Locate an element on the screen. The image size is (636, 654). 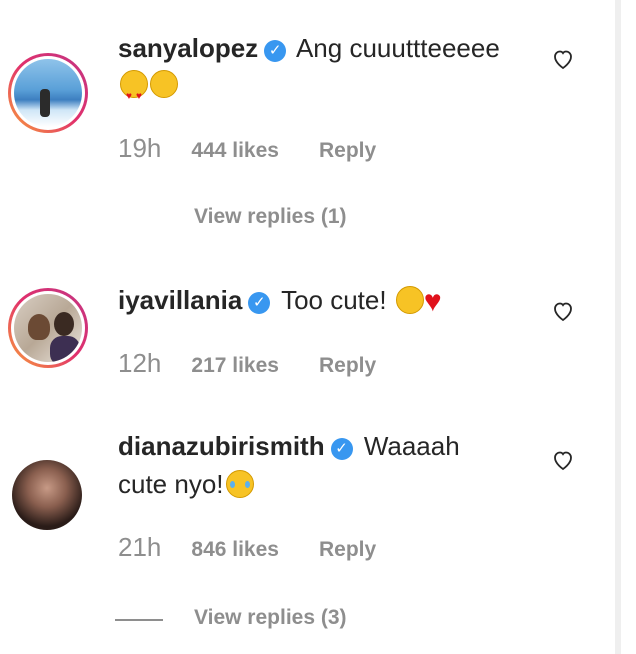
comment-text-line2: cute nyo! is located at coordinates (171, 484).